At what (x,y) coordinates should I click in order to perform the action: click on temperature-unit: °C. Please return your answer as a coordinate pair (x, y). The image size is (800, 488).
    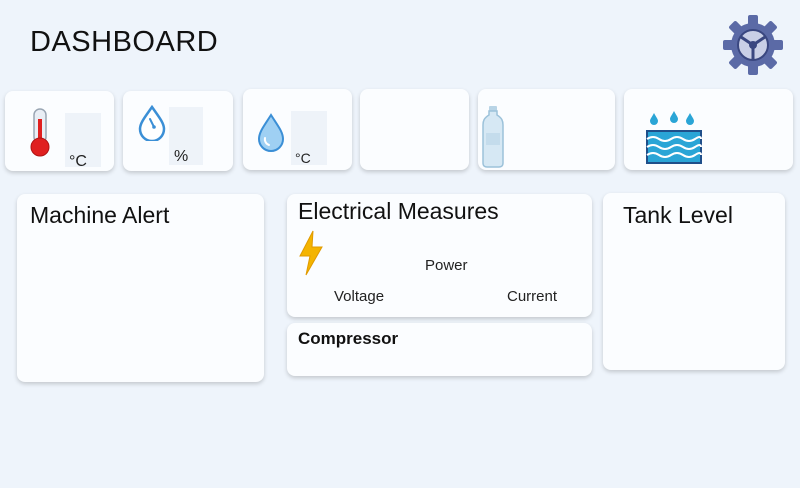
    Looking at the image, I should click on (78, 161).